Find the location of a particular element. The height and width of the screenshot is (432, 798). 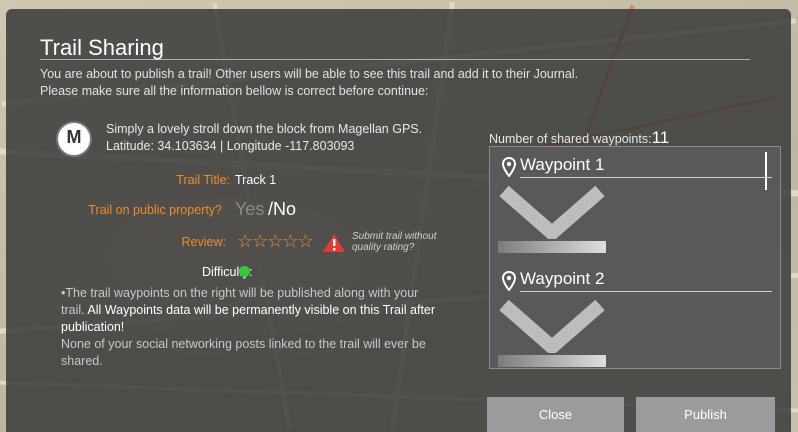

magellan-logo: M is located at coordinates (74, 139).